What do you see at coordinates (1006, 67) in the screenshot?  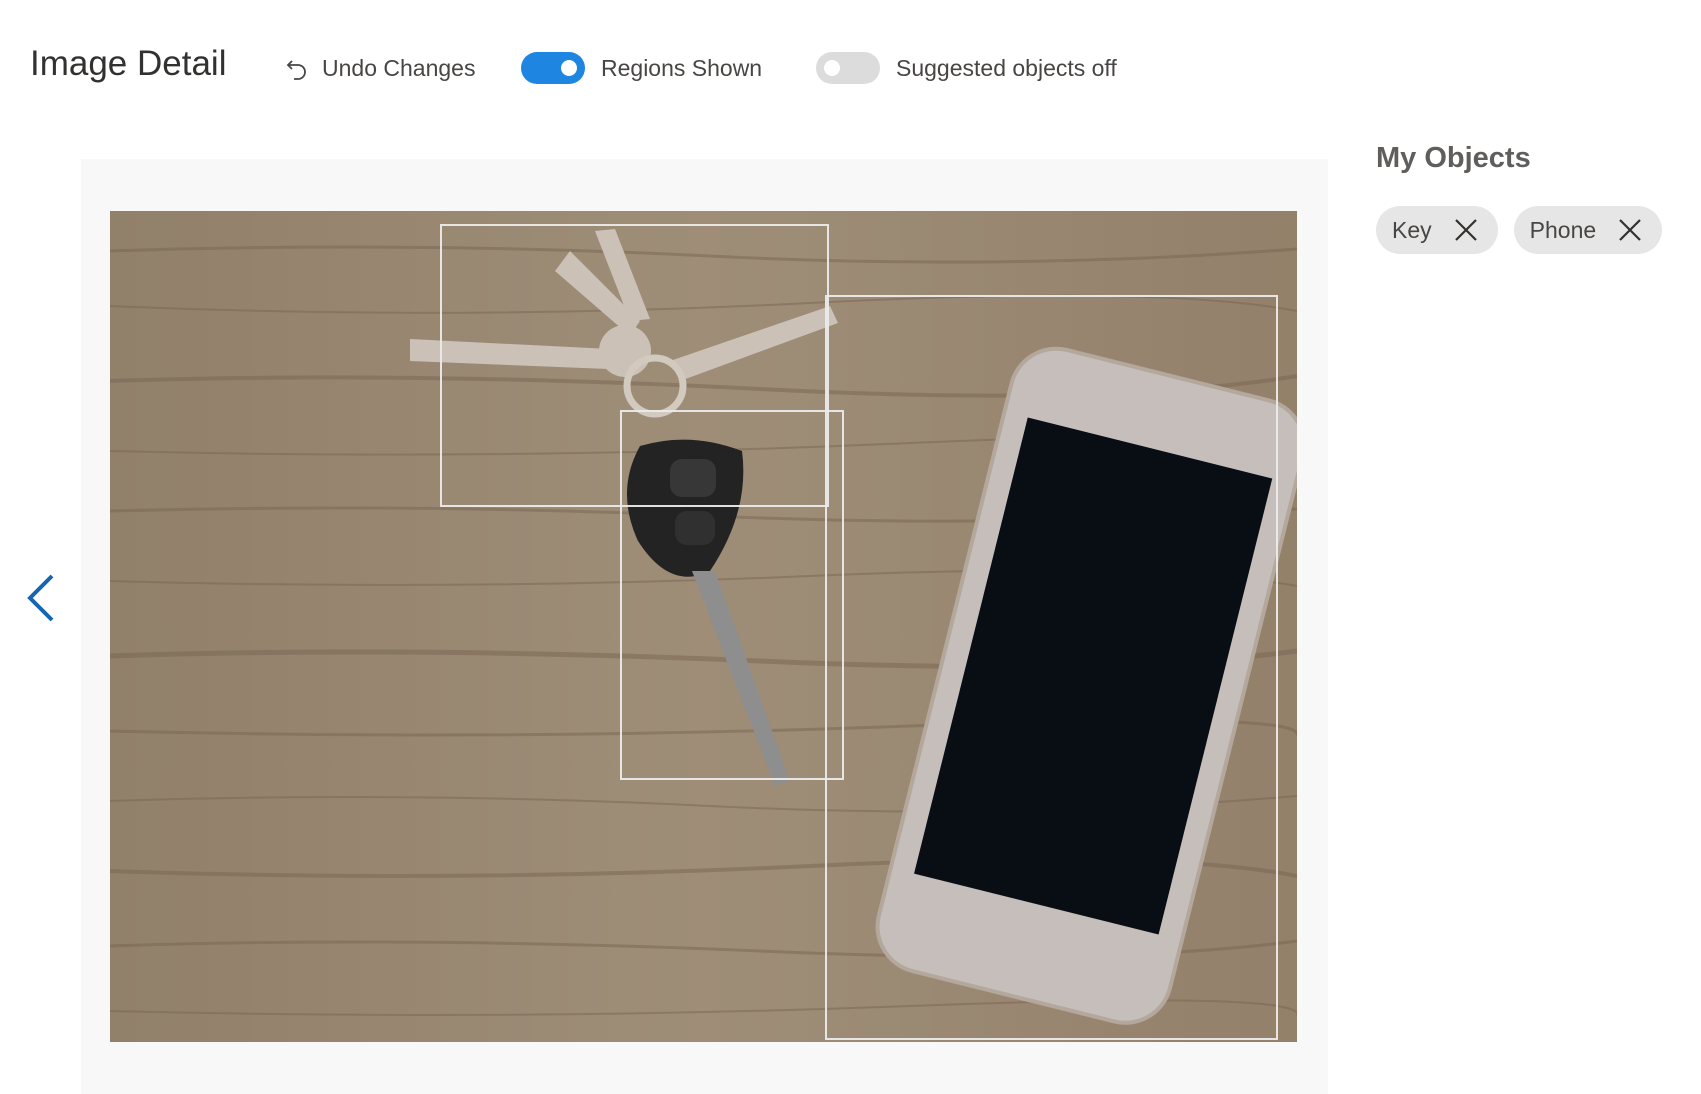 I see `suggested-objects-label: Suggested objects off` at bounding box center [1006, 67].